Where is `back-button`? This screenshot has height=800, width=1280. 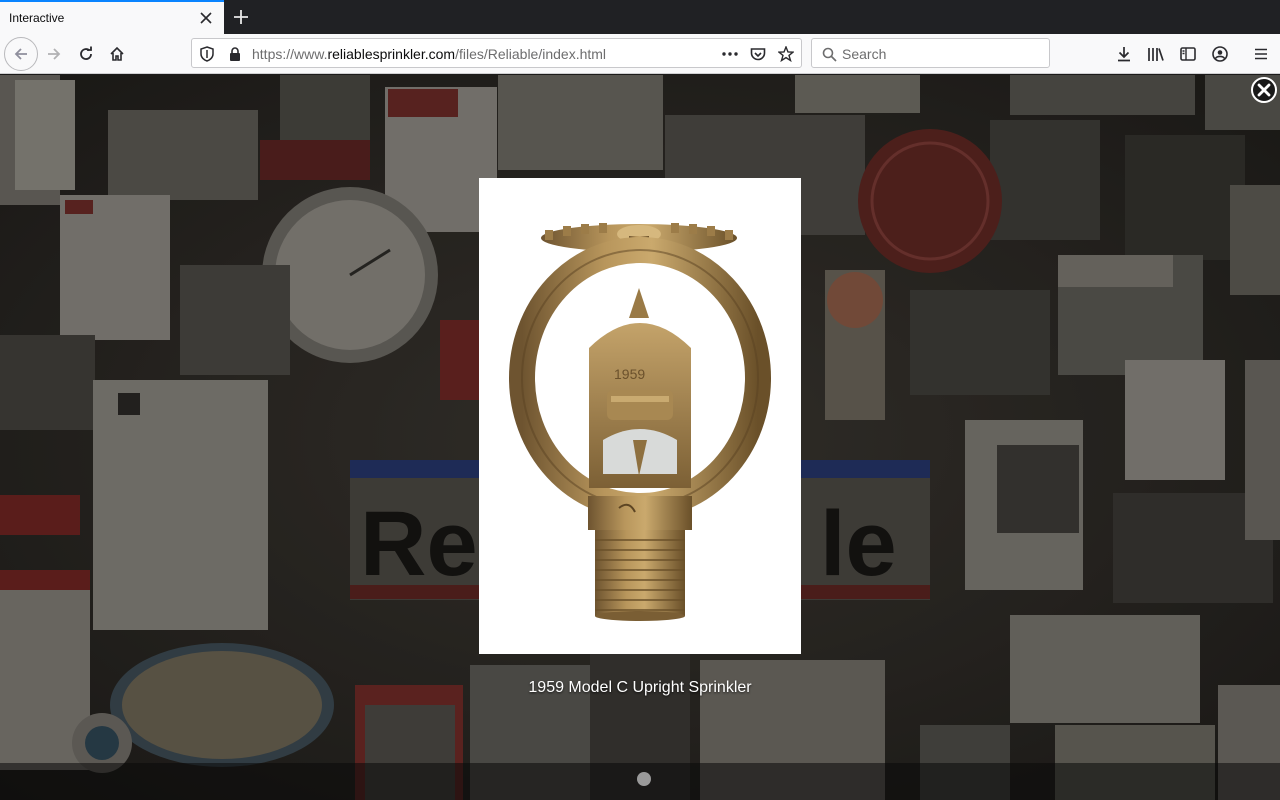 back-button is located at coordinates (21, 54).